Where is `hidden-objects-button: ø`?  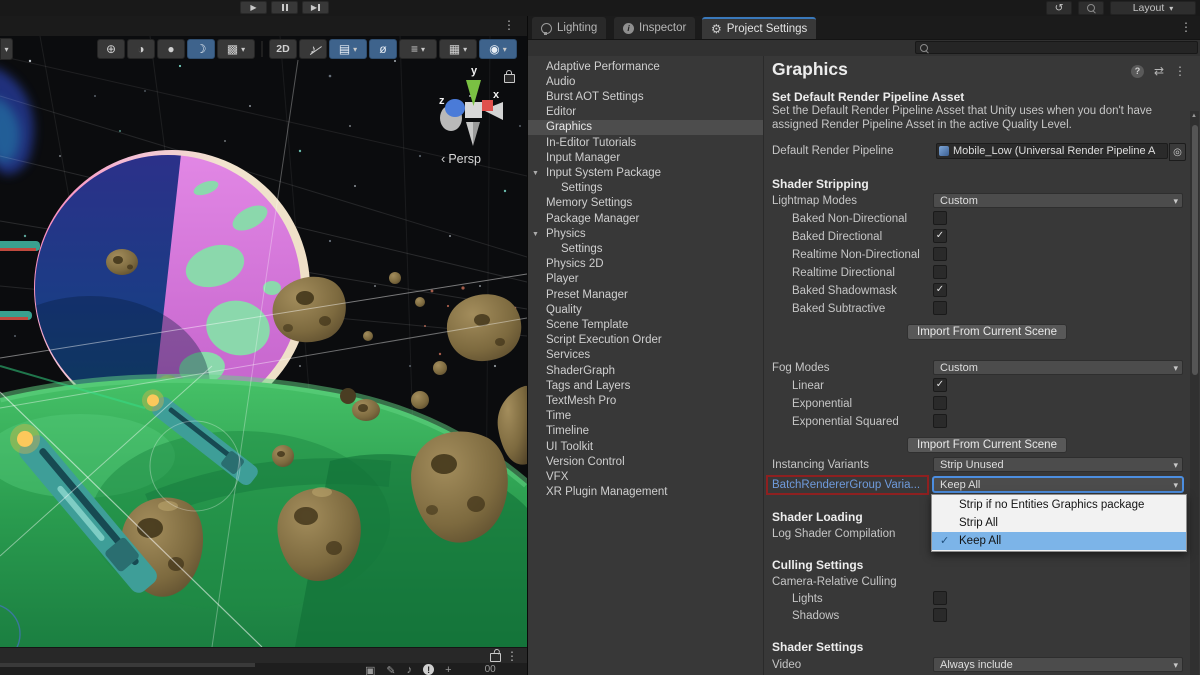 hidden-objects-button: ø is located at coordinates (383, 49).